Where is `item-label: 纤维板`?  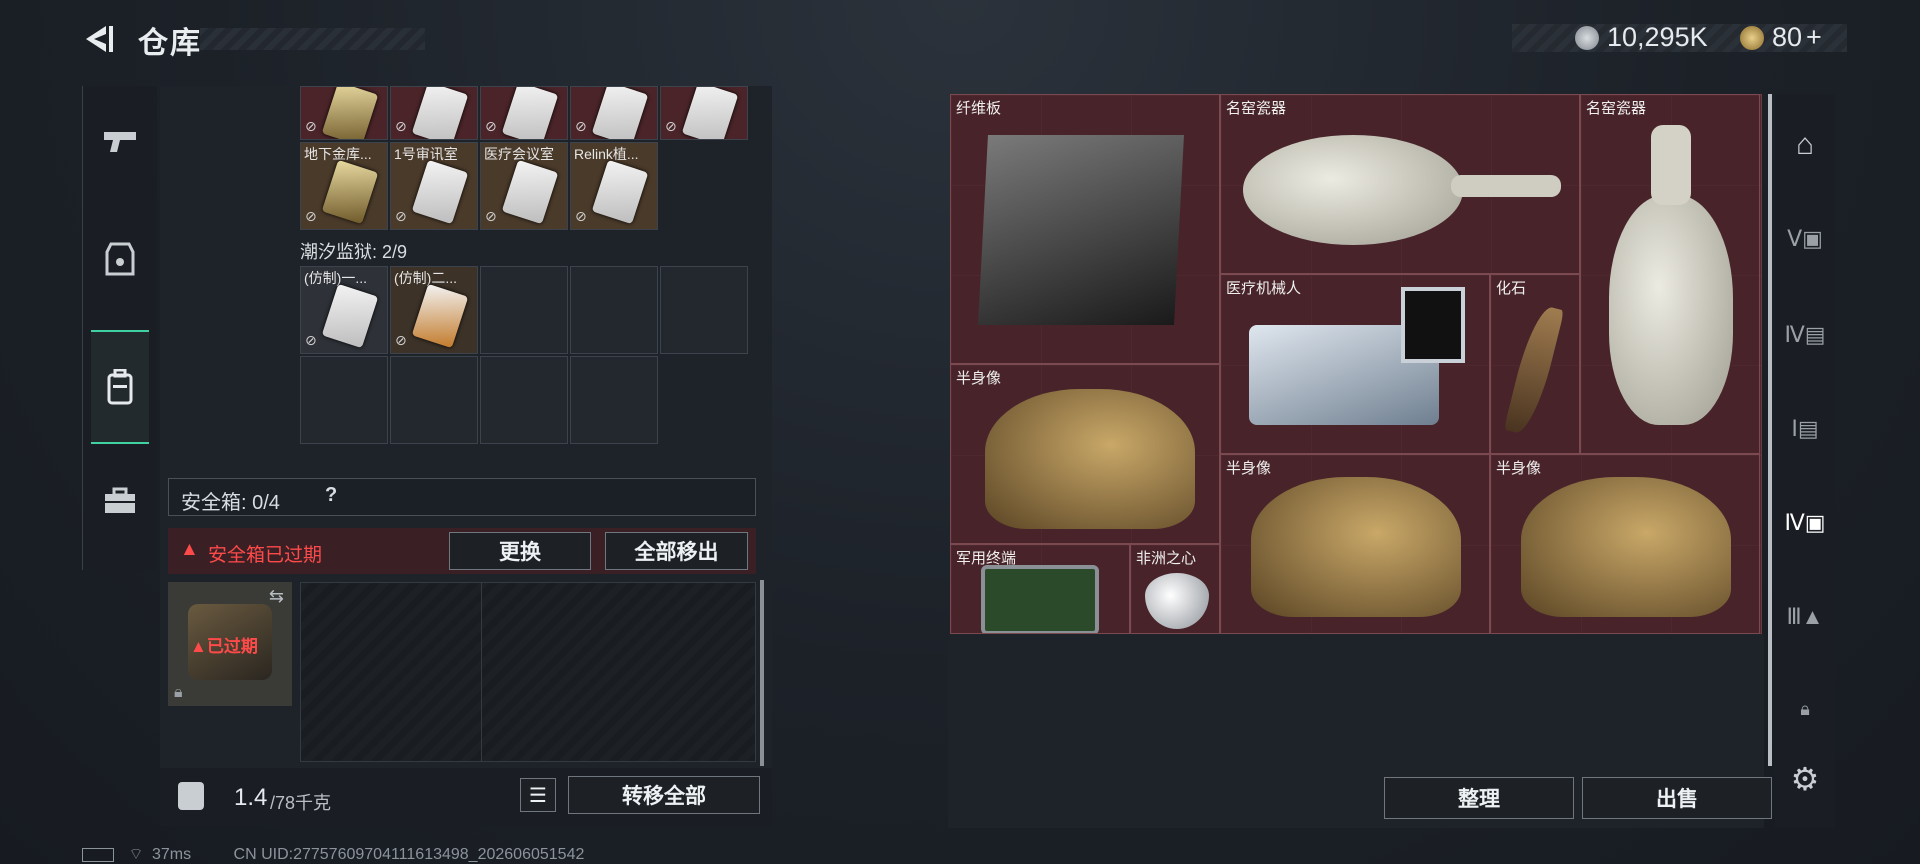 item-label: 纤维板 is located at coordinates (979, 108).